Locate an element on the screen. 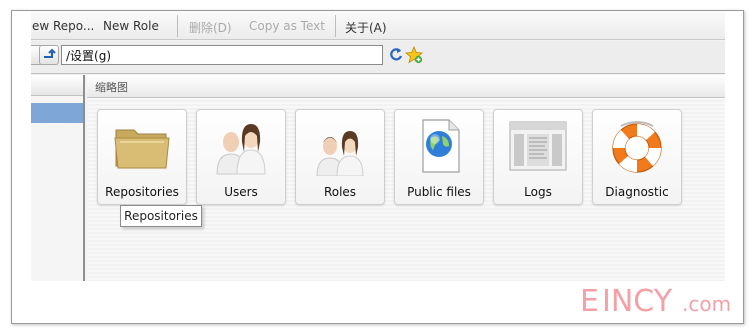 Image resolution: width=754 pixels, height=332 pixels. menu-item-delete: 删除(D) is located at coordinates (210, 27).